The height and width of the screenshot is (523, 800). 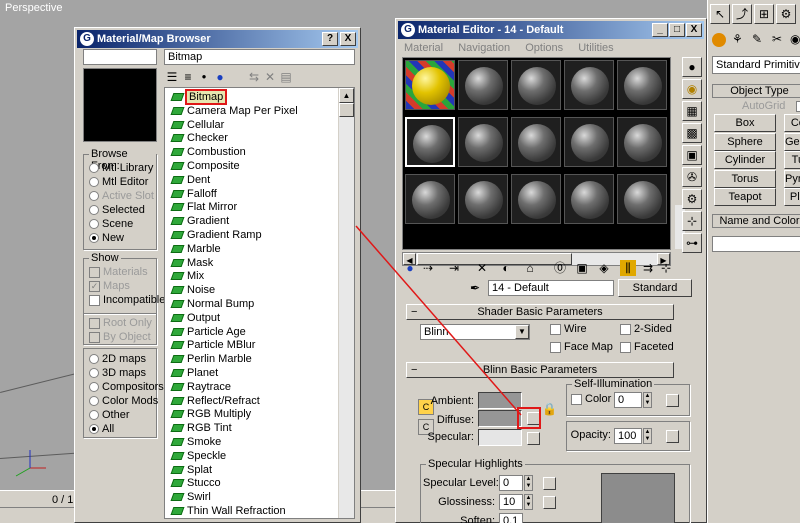 What do you see at coordinates (757, 39) in the screenshot?
I see `lights-icon: ✎` at bounding box center [757, 39].